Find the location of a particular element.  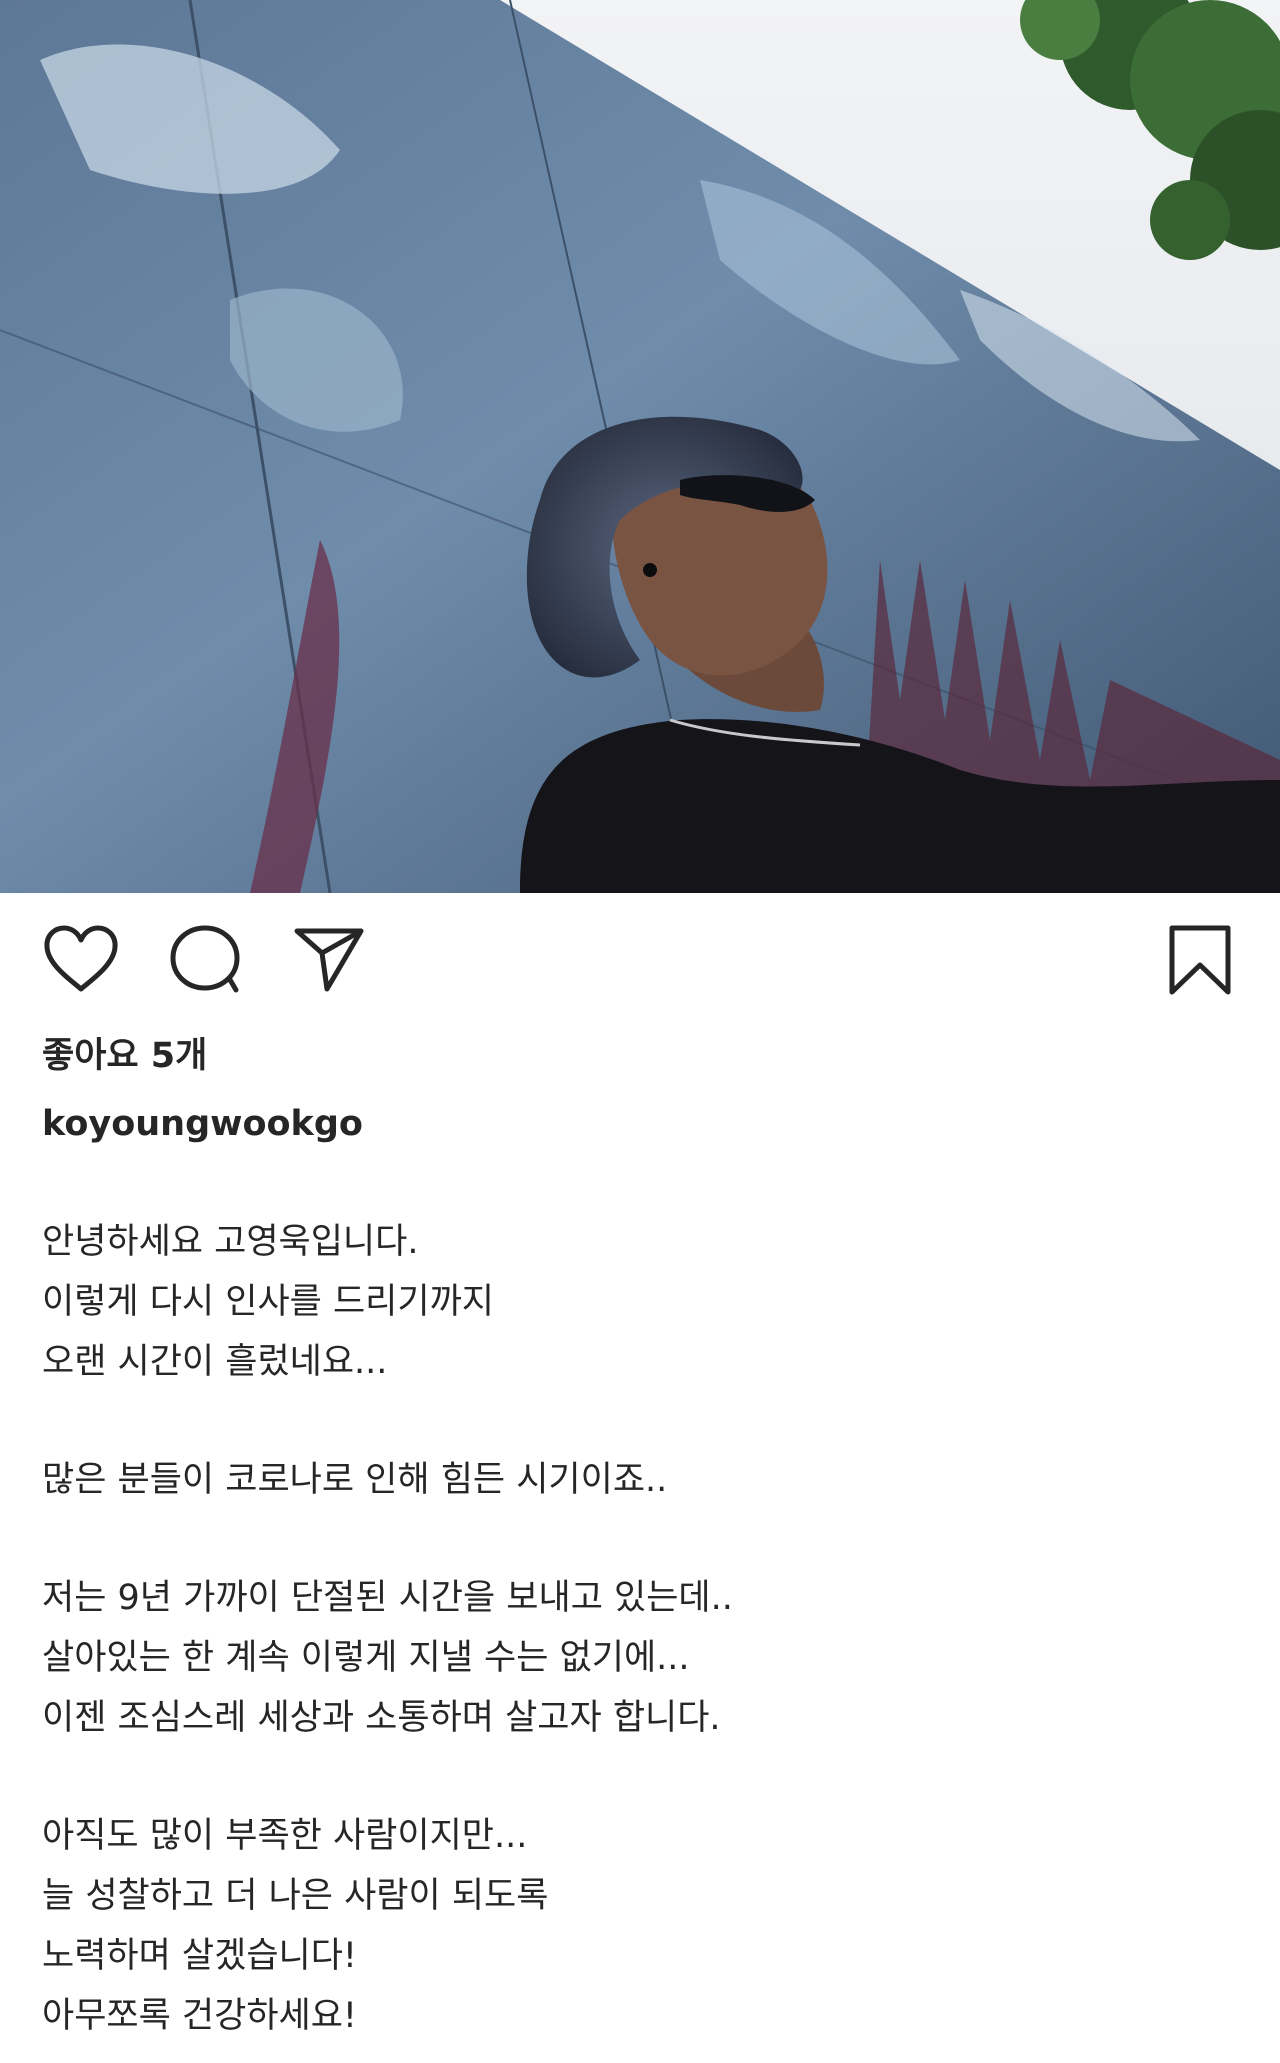

caption-line: 이젠 조심스레 세상과 소통하며 살고자 합니다. is located at coordinates (381, 1718).